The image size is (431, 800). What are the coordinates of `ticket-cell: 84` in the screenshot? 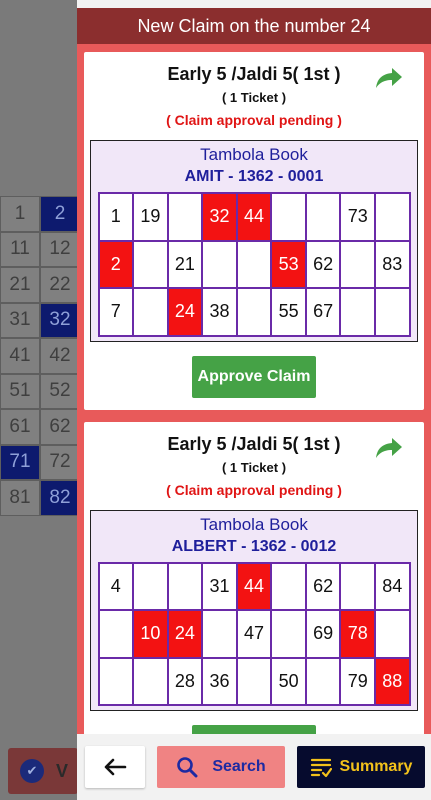 It's located at (393, 587).